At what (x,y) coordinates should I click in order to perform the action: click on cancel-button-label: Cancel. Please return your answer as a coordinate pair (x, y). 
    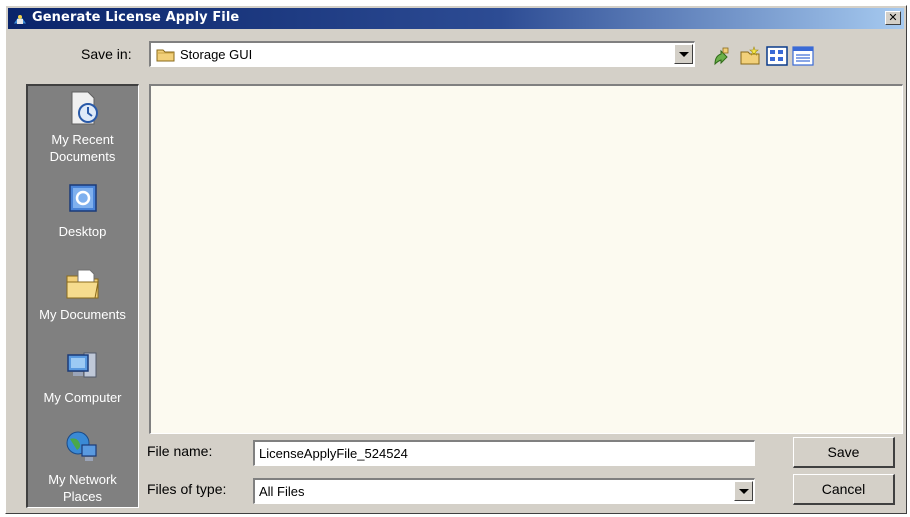
    Looking at the image, I should click on (843, 489).